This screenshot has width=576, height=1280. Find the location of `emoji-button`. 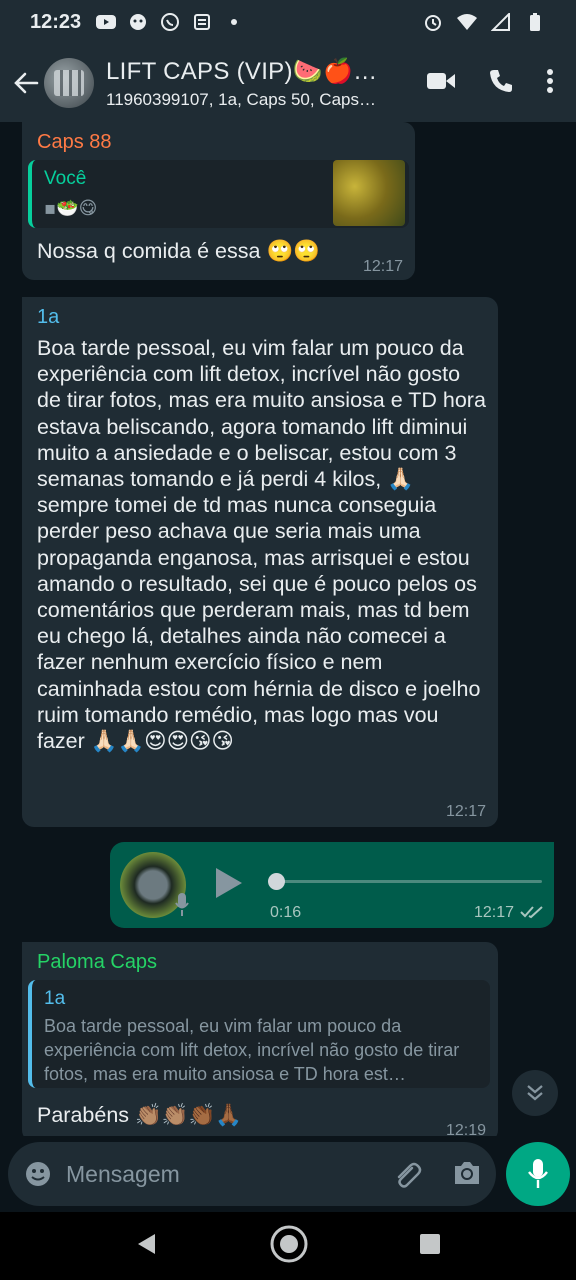

emoji-button is located at coordinates (38, 1174).